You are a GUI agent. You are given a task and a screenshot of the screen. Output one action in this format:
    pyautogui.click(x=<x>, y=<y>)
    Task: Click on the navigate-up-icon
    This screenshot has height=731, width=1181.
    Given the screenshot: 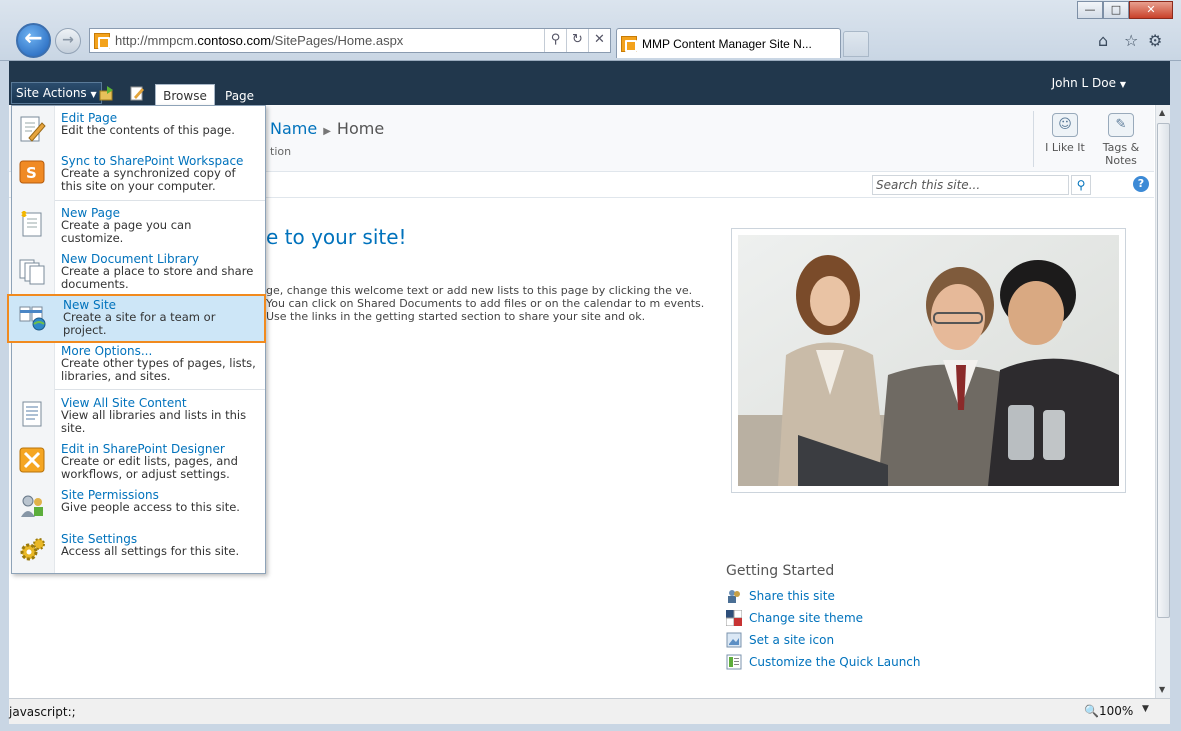 What is the action you would take?
    pyautogui.click(x=107, y=93)
    